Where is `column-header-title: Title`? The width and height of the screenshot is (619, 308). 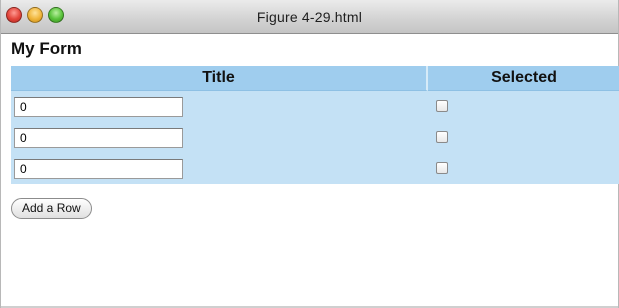
column-header-title: Title is located at coordinates (219, 78).